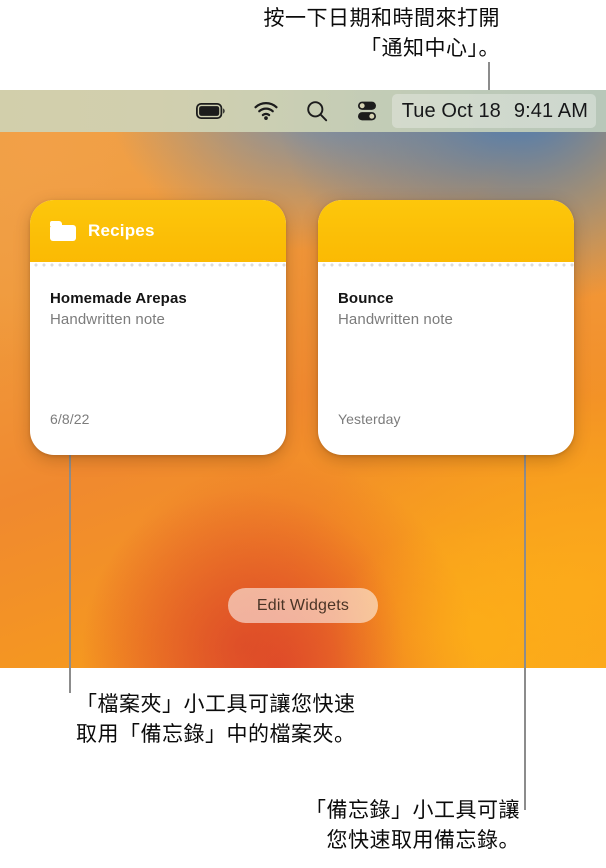  Describe the element at coordinates (366, 298) in the screenshot. I see `note-title: Bounce` at that location.